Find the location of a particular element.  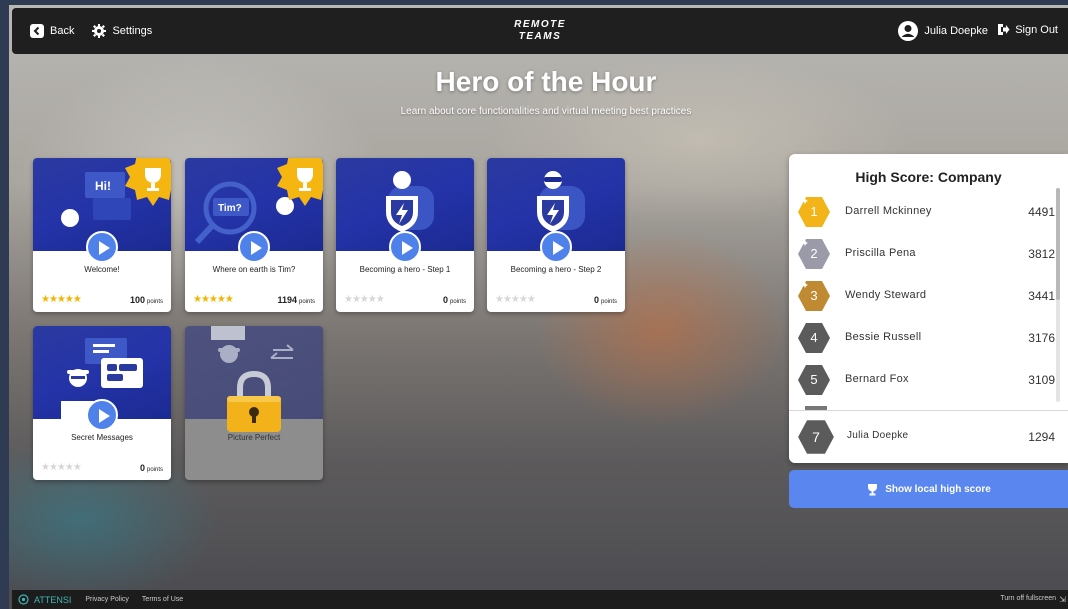

player-score: 3176 is located at coordinates (1041, 338).